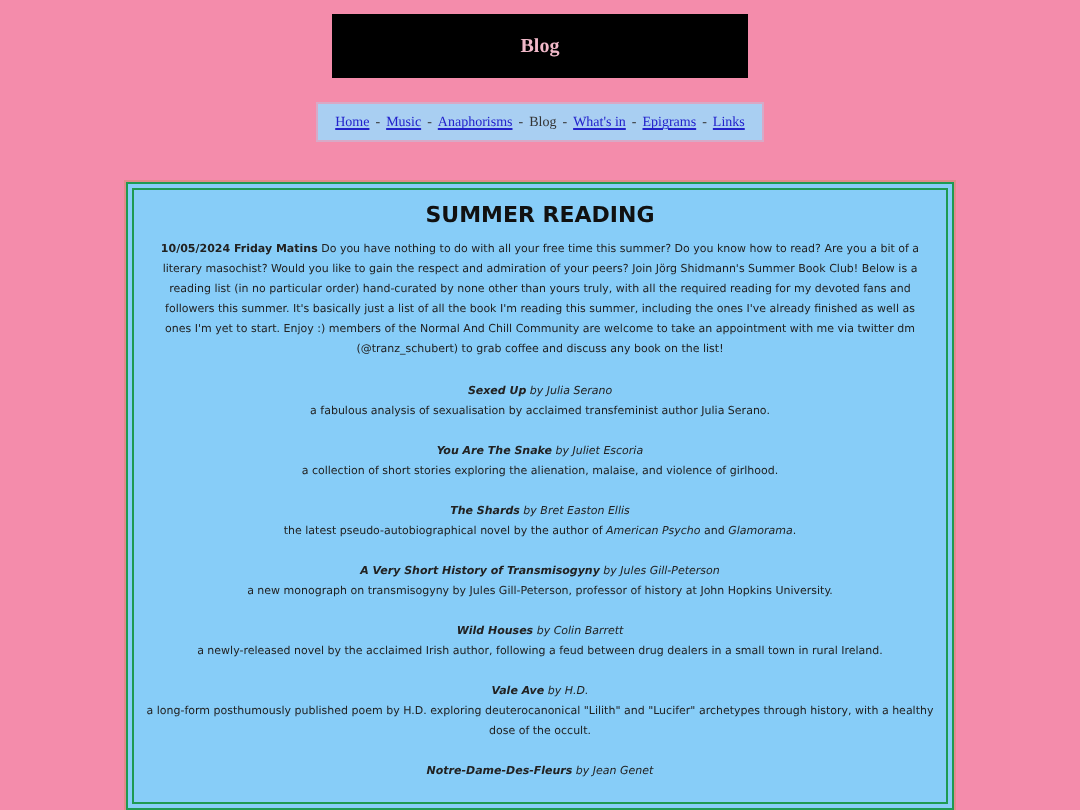 The height and width of the screenshot is (810, 1080). I want to click on post-title: SUMMER READING, so click(540, 215).